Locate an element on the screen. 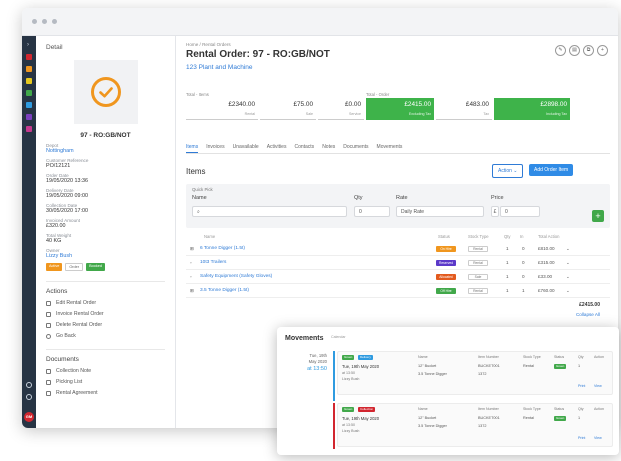 The width and height of the screenshot is (621, 461). customer-link: 123 Plant and Machine is located at coordinates (398, 67).